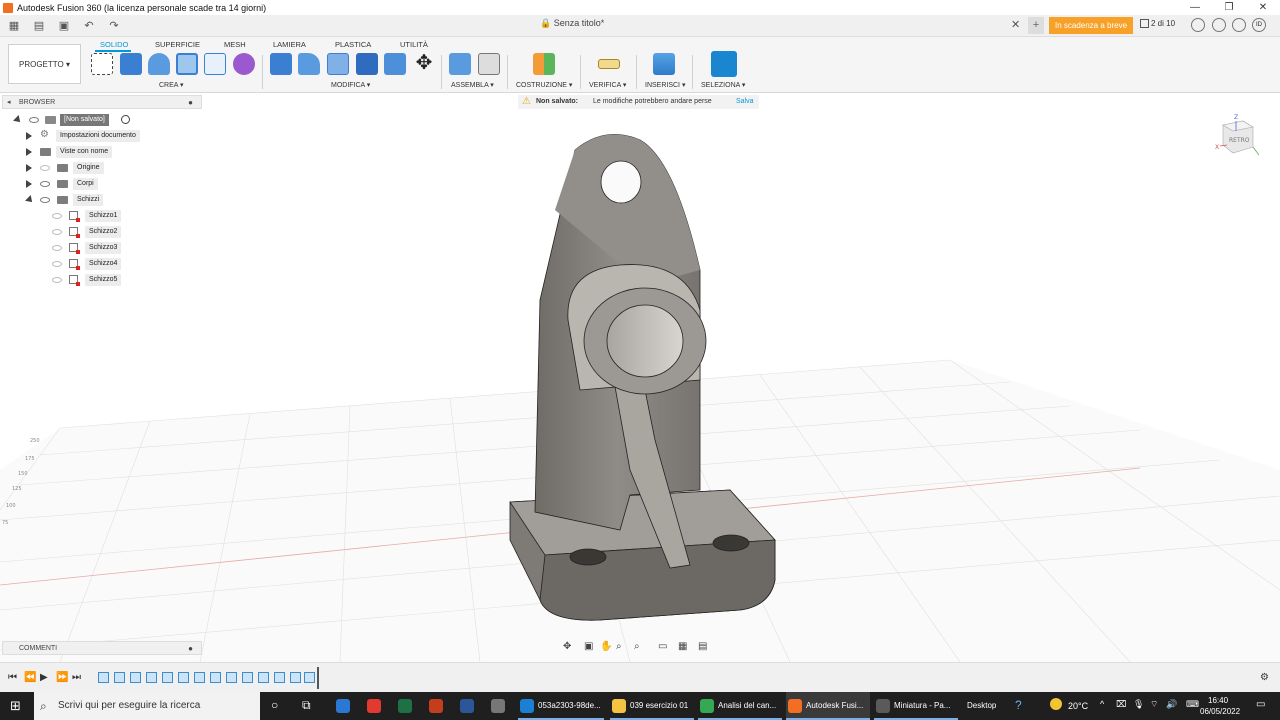 This screenshot has height=720, width=1280. What do you see at coordinates (1015, 24) in the screenshot?
I see `close-tab-icon: ✕` at bounding box center [1015, 24].